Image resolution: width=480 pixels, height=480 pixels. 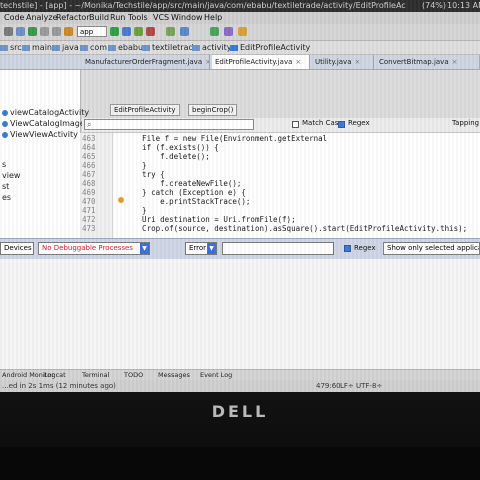 I want to click on code-line: e.printStackTrace();, so click(x=187, y=201).